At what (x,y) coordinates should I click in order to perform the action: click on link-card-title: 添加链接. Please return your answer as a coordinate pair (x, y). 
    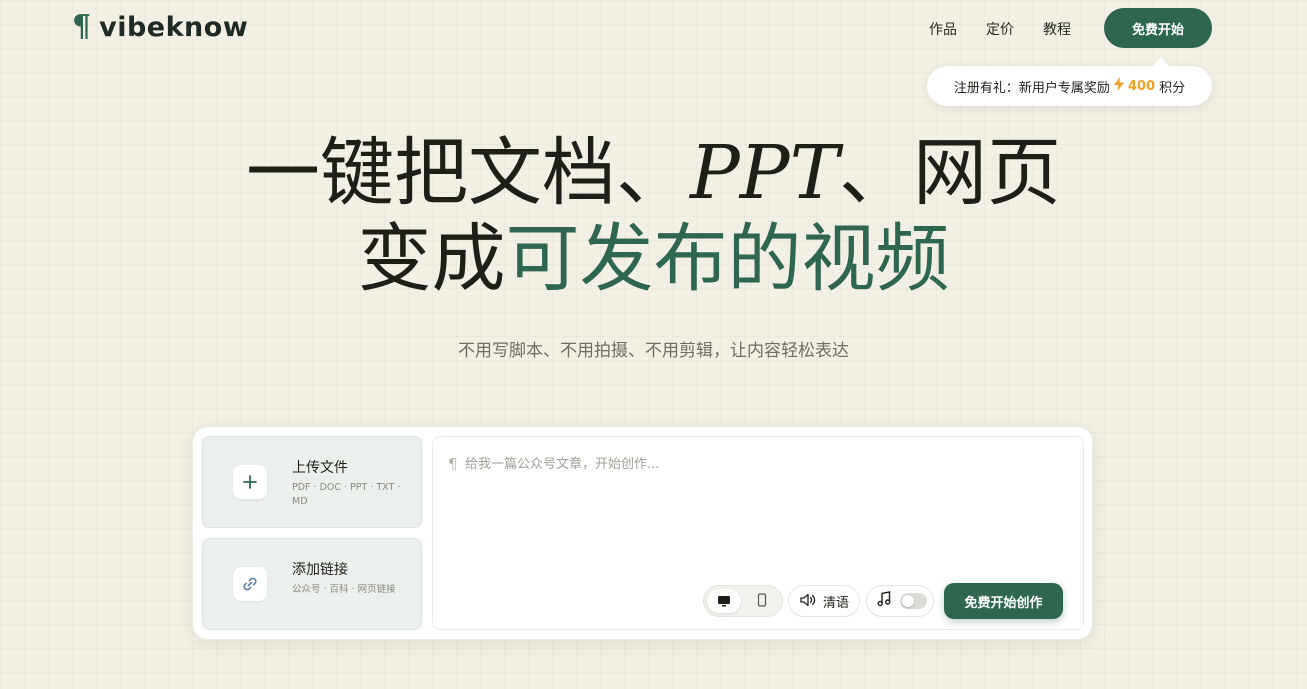
    Looking at the image, I should click on (320, 570).